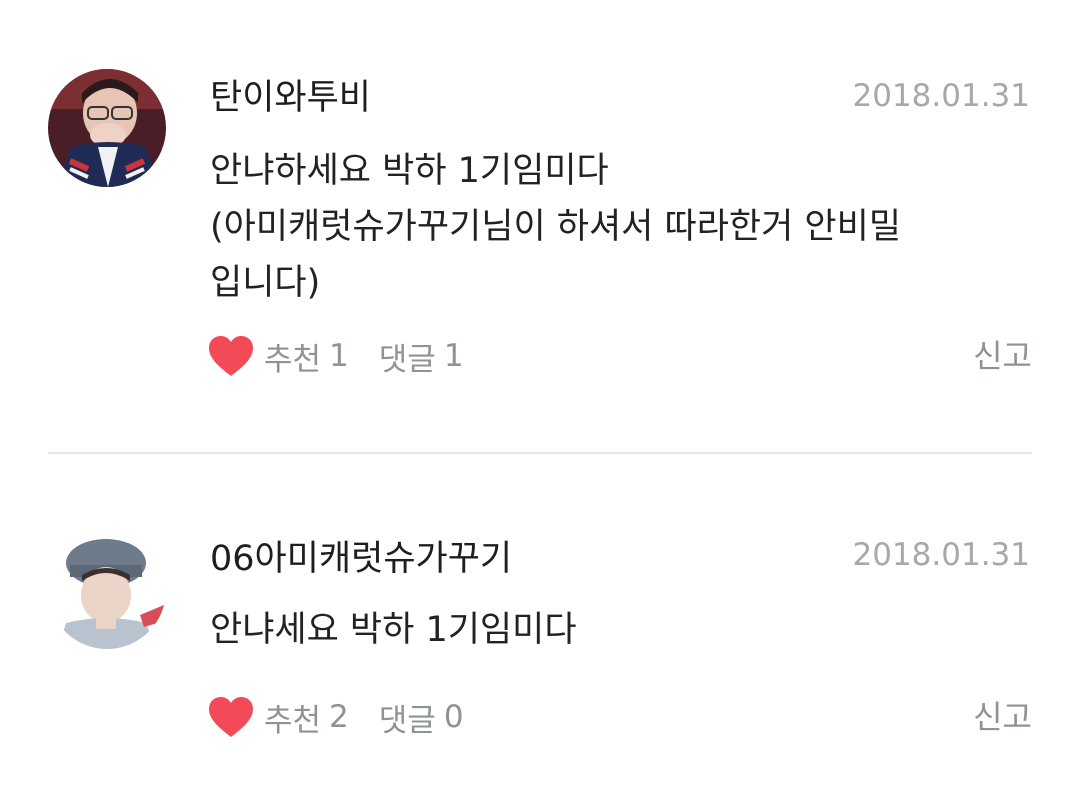 This screenshot has width=1080, height=810. What do you see at coordinates (339, 717) in the screenshot?
I see `like-count: 2` at bounding box center [339, 717].